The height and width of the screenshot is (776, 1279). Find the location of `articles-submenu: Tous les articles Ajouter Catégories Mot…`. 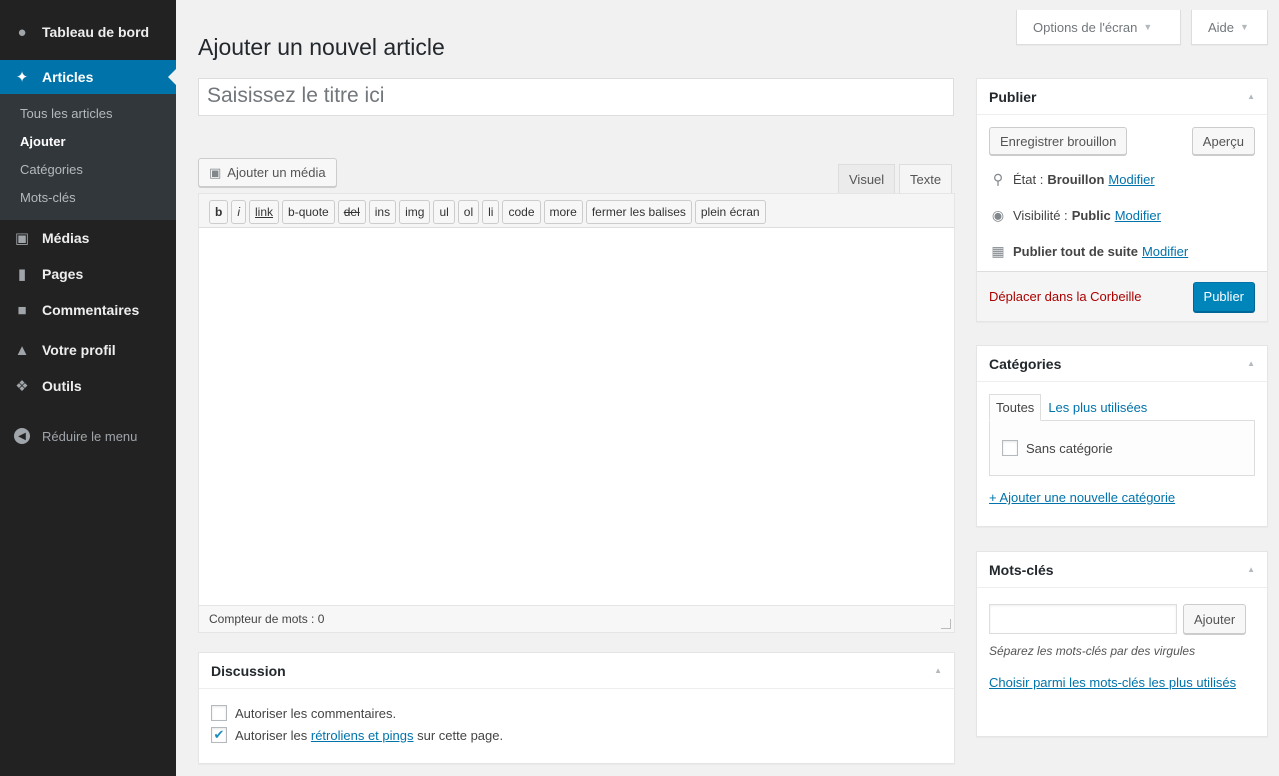

articles-submenu: Tous les articles Ajouter Catégories Mot… is located at coordinates (88, 157).